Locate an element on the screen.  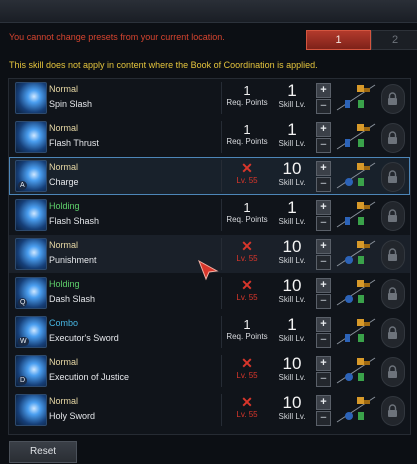
top-bar is located at coordinates (208, 11).